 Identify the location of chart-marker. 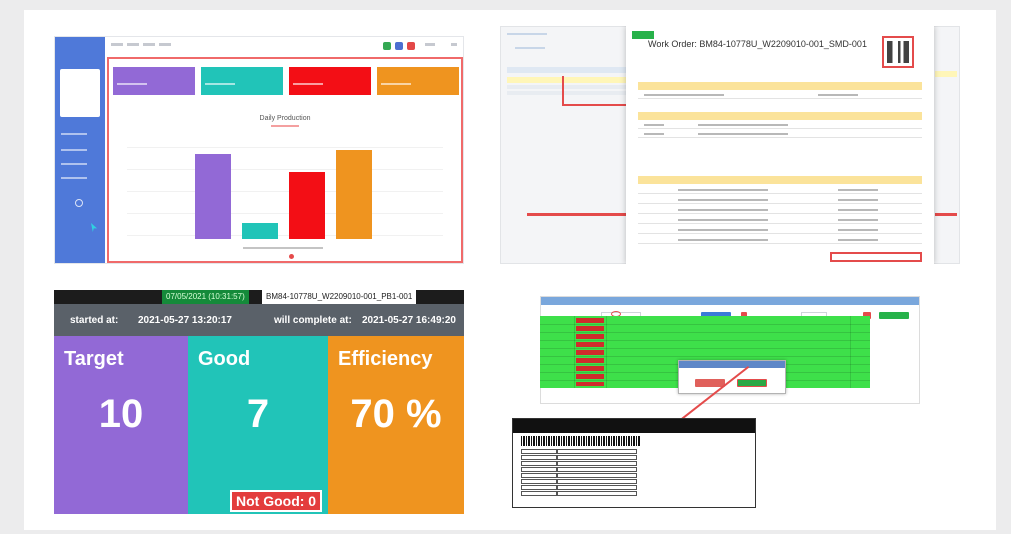
(291, 256).